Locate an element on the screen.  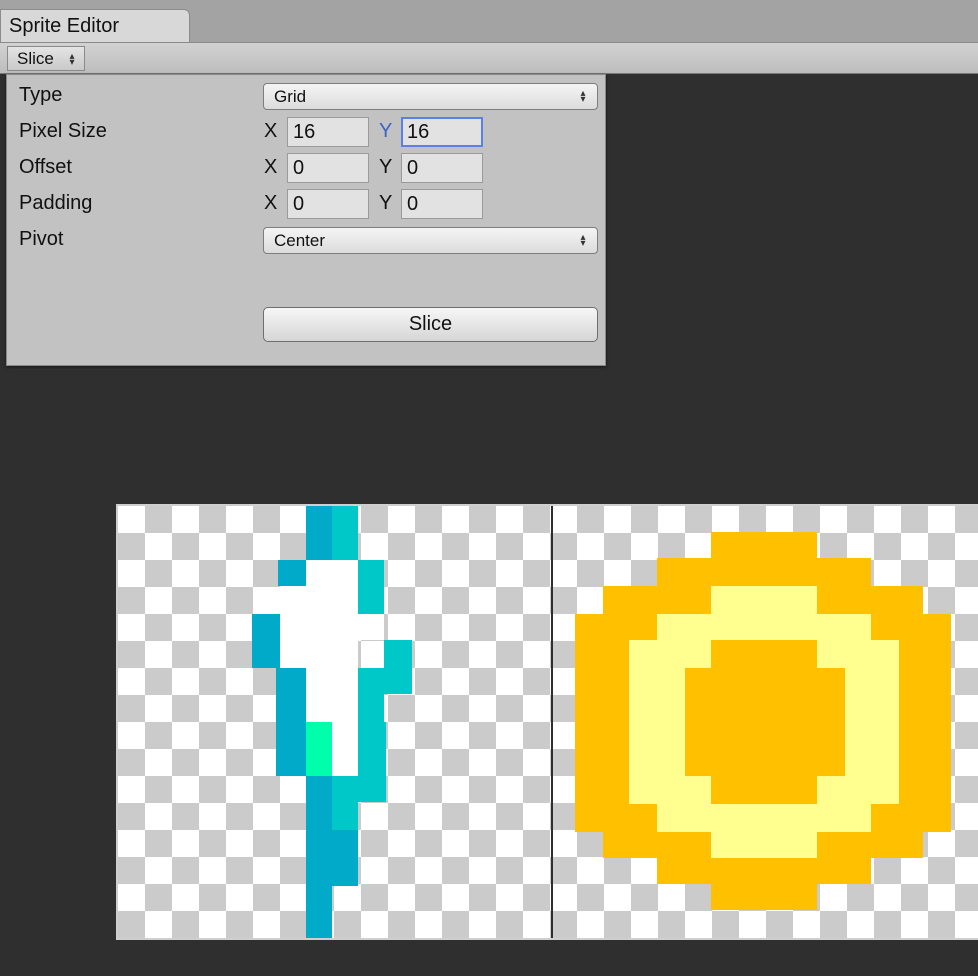
type-label: Type is located at coordinates (41, 95).